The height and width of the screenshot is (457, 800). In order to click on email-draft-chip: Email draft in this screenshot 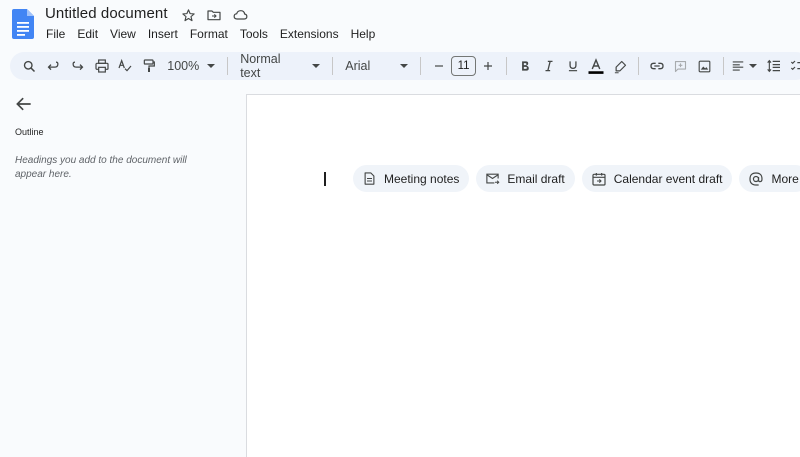, I will do `click(525, 178)`.